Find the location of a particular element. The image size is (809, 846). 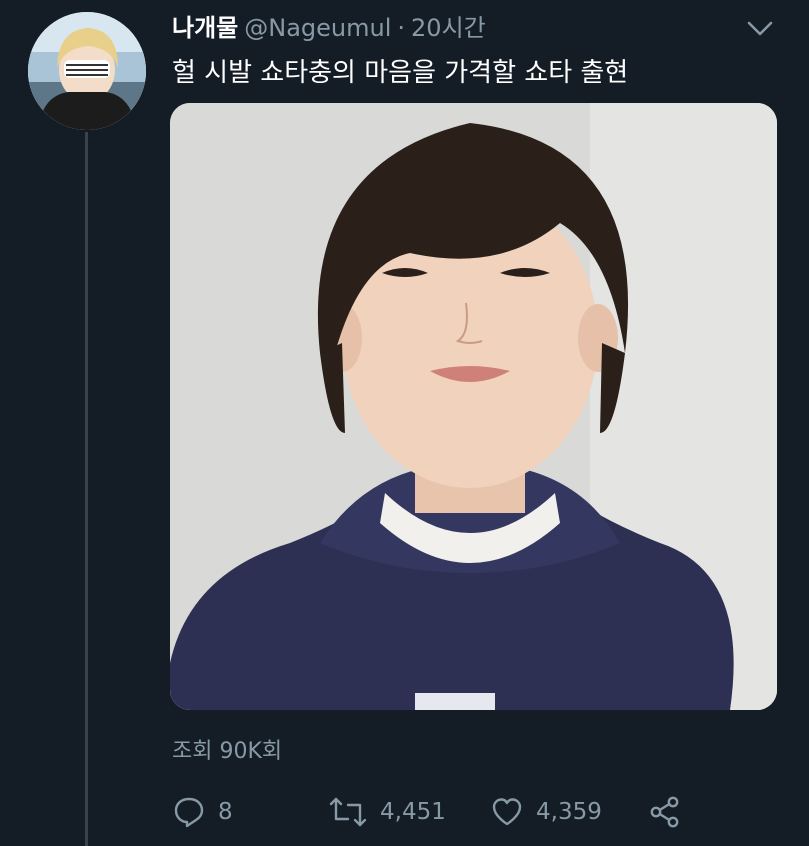

reply-button: 8 is located at coordinates (202, 812).